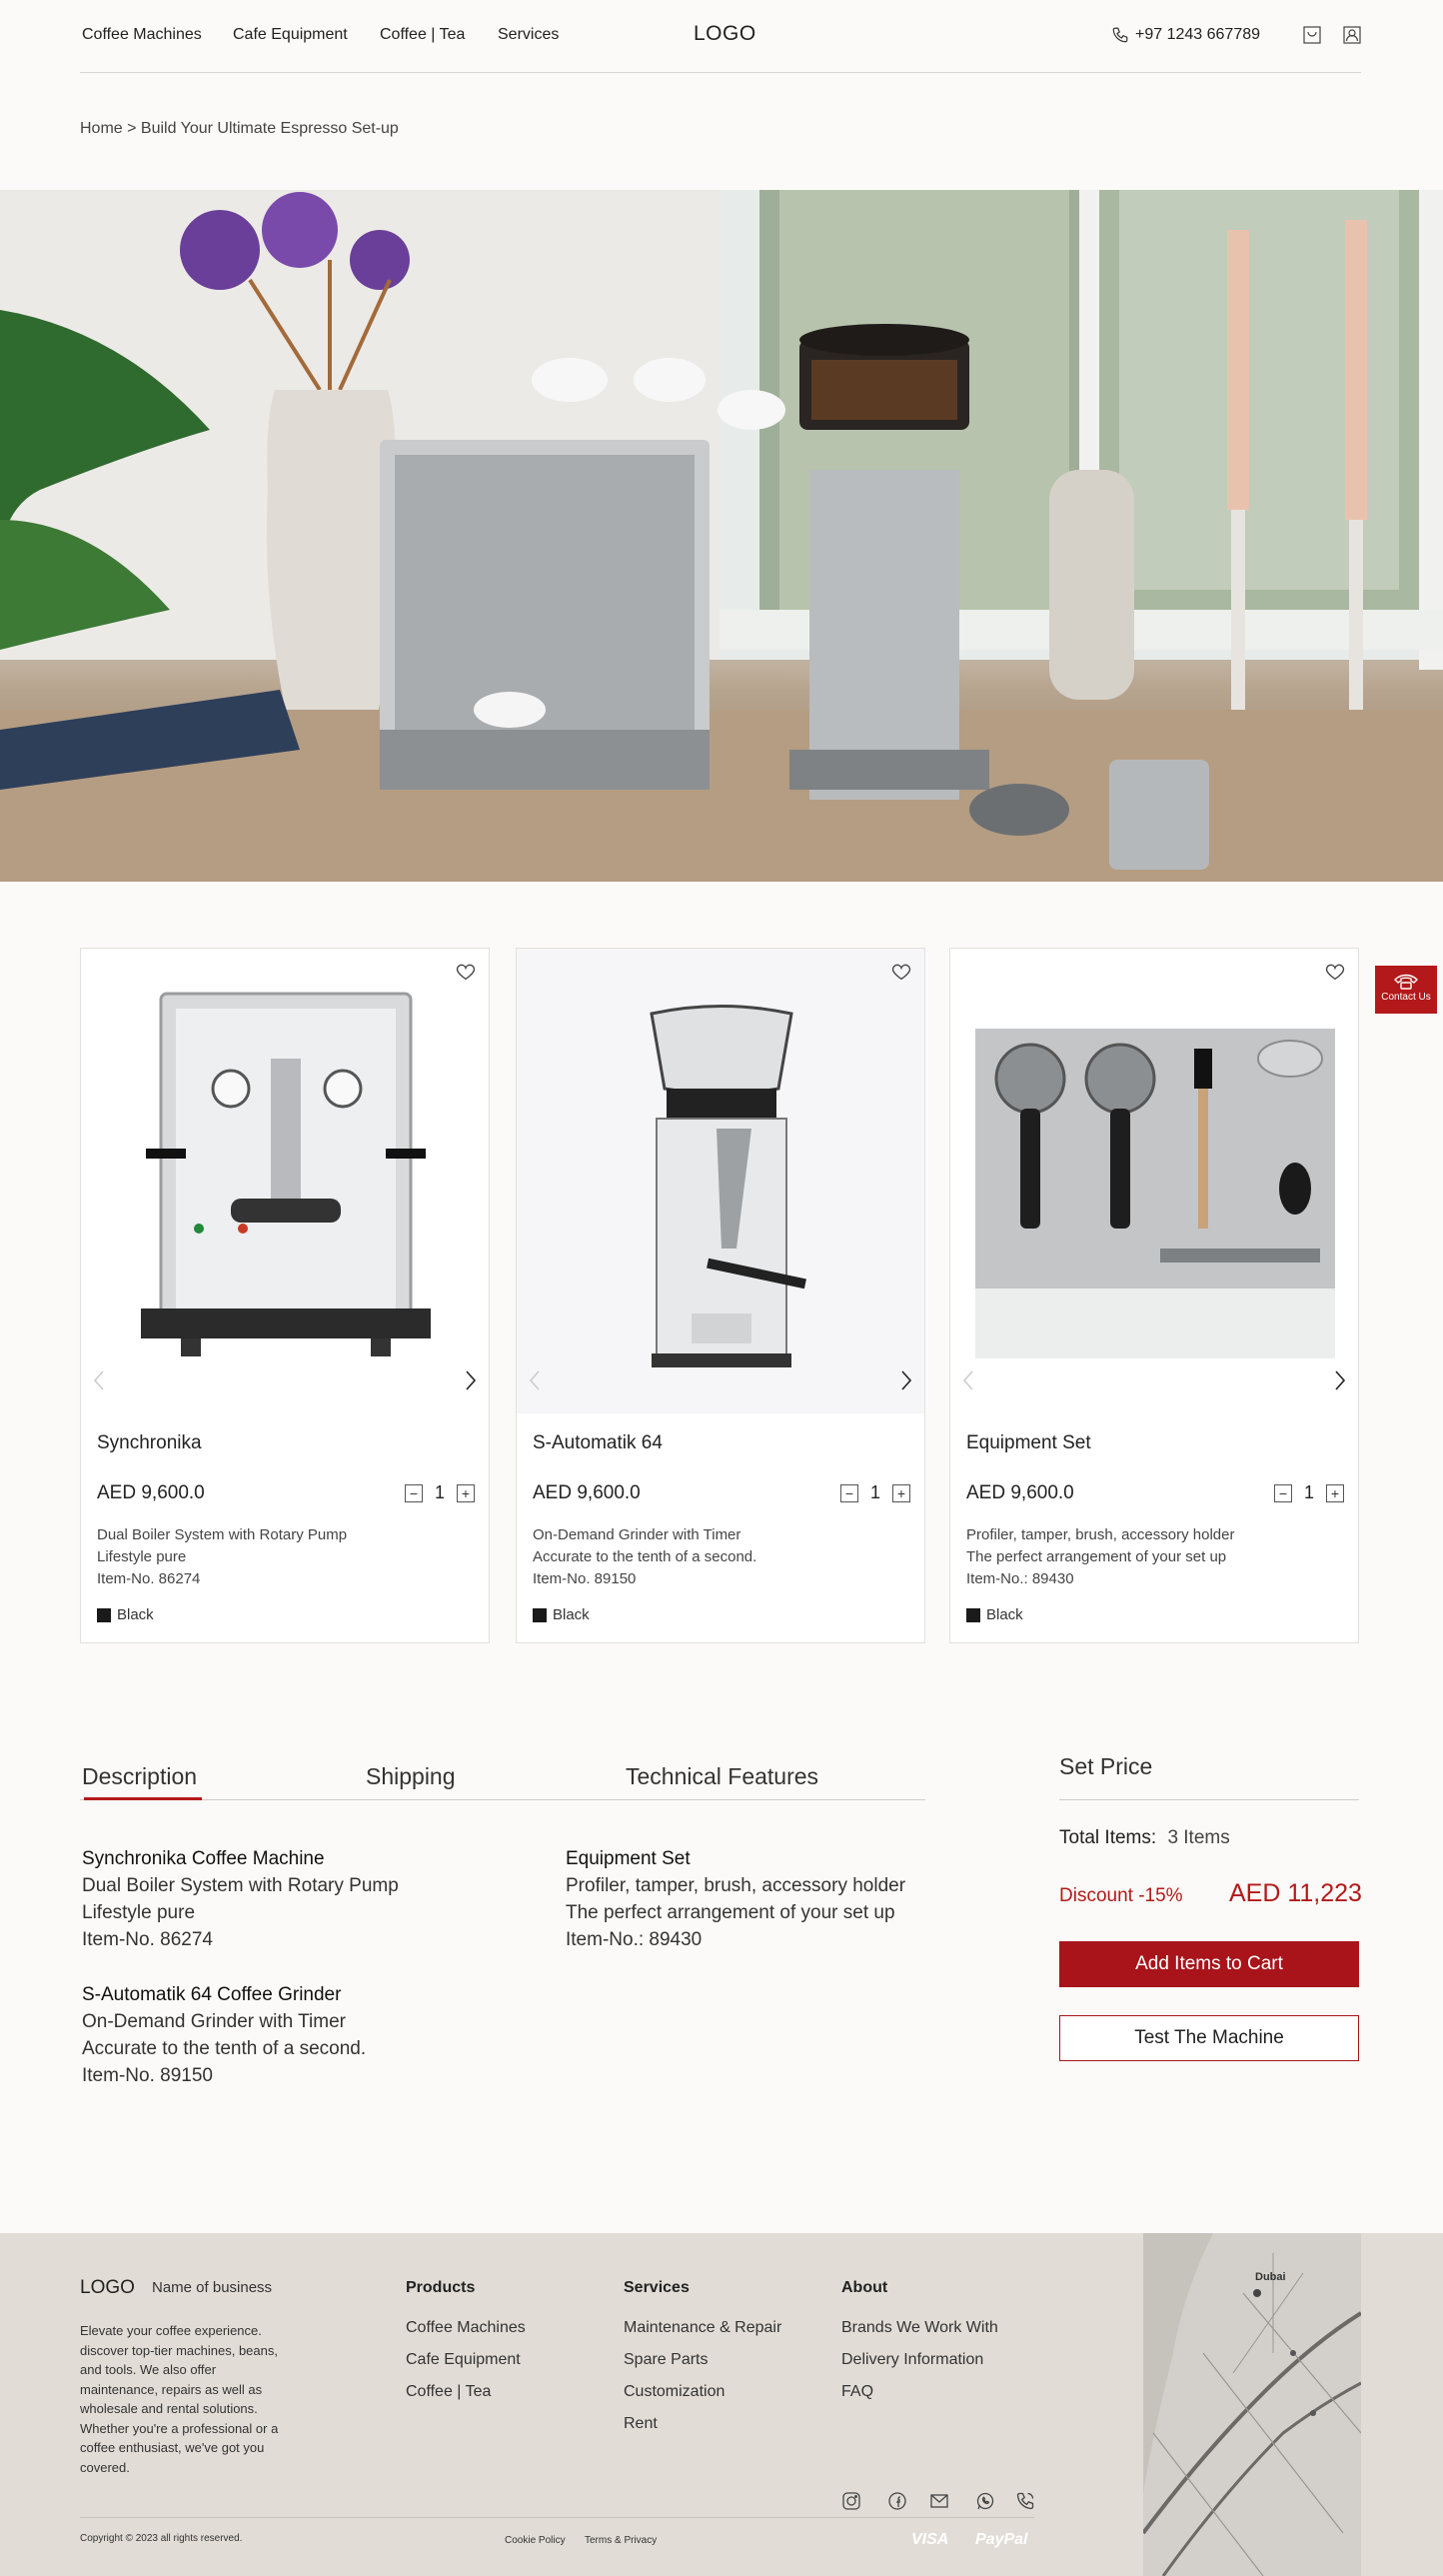 The image size is (1443, 2576). Describe the element at coordinates (463, 2360) in the screenshot. I see `footer-link-cafe-equipment: Cafe Equipment` at that location.